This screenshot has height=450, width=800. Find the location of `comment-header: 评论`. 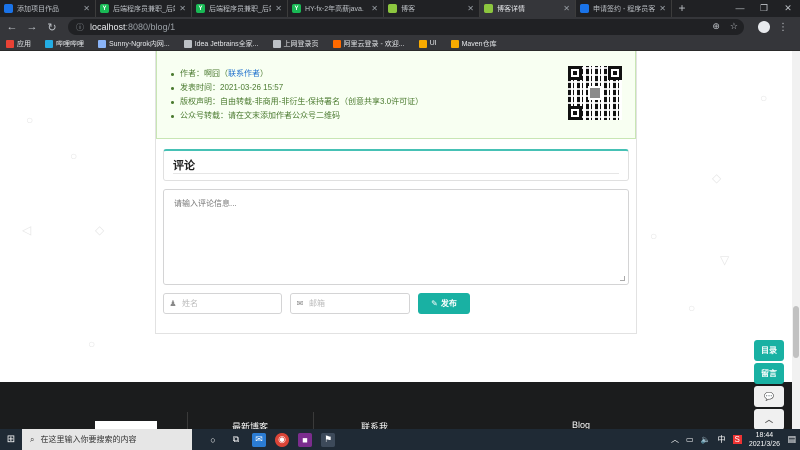

comment-header: 评论 is located at coordinates (396, 165).